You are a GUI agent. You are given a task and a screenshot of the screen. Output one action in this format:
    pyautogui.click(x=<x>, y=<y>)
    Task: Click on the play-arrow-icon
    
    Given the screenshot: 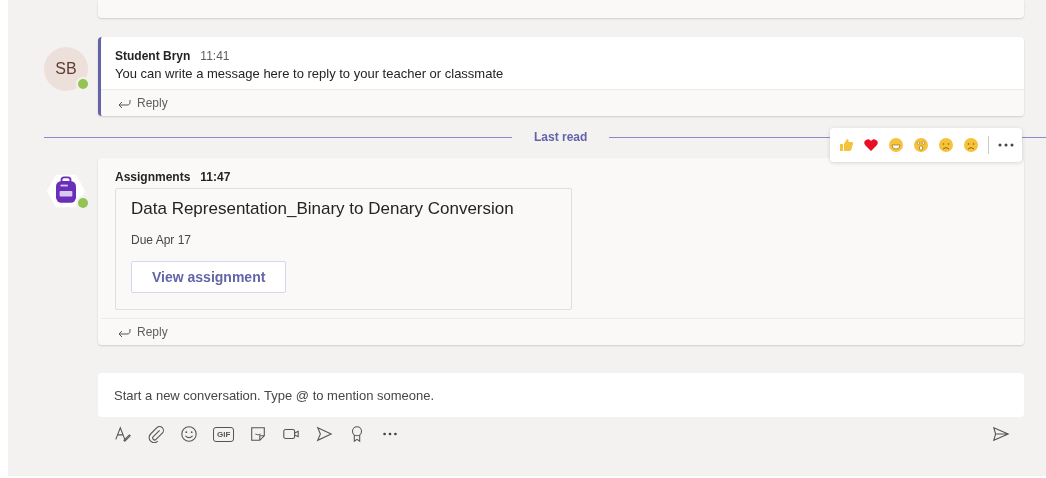 What is the action you would take?
    pyautogui.click(x=324, y=434)
    